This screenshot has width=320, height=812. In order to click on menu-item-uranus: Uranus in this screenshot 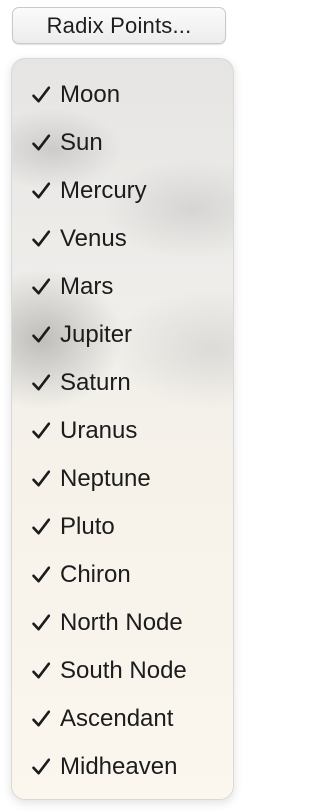, I will do `click(122, 431)`.